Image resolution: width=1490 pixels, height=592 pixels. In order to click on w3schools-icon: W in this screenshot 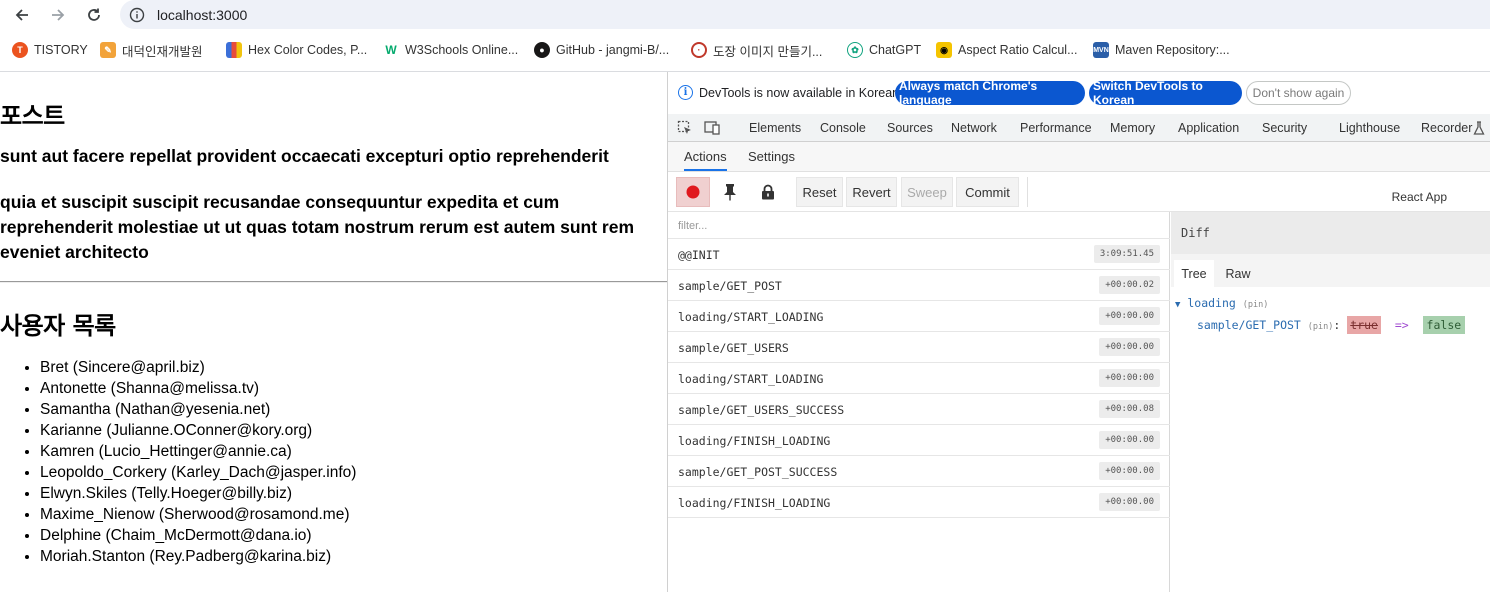, I will do `click(391, 50)`.